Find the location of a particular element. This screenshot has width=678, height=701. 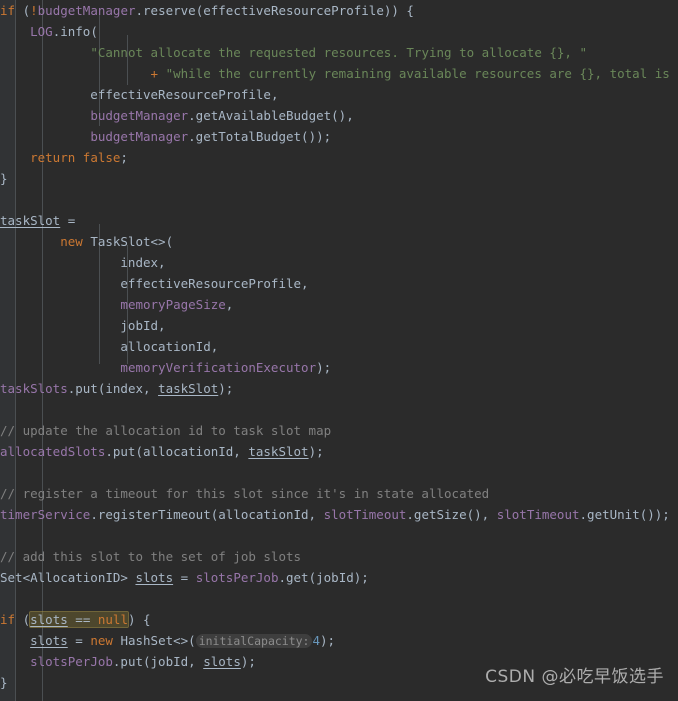

code-token: ! is located at coordinates (34, 10).